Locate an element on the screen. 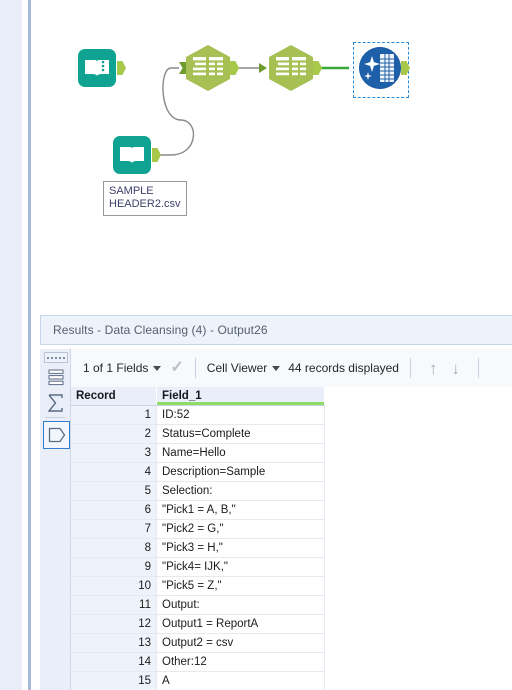  arrow-down-icon: ↓ is located at coordinates (455, 368).